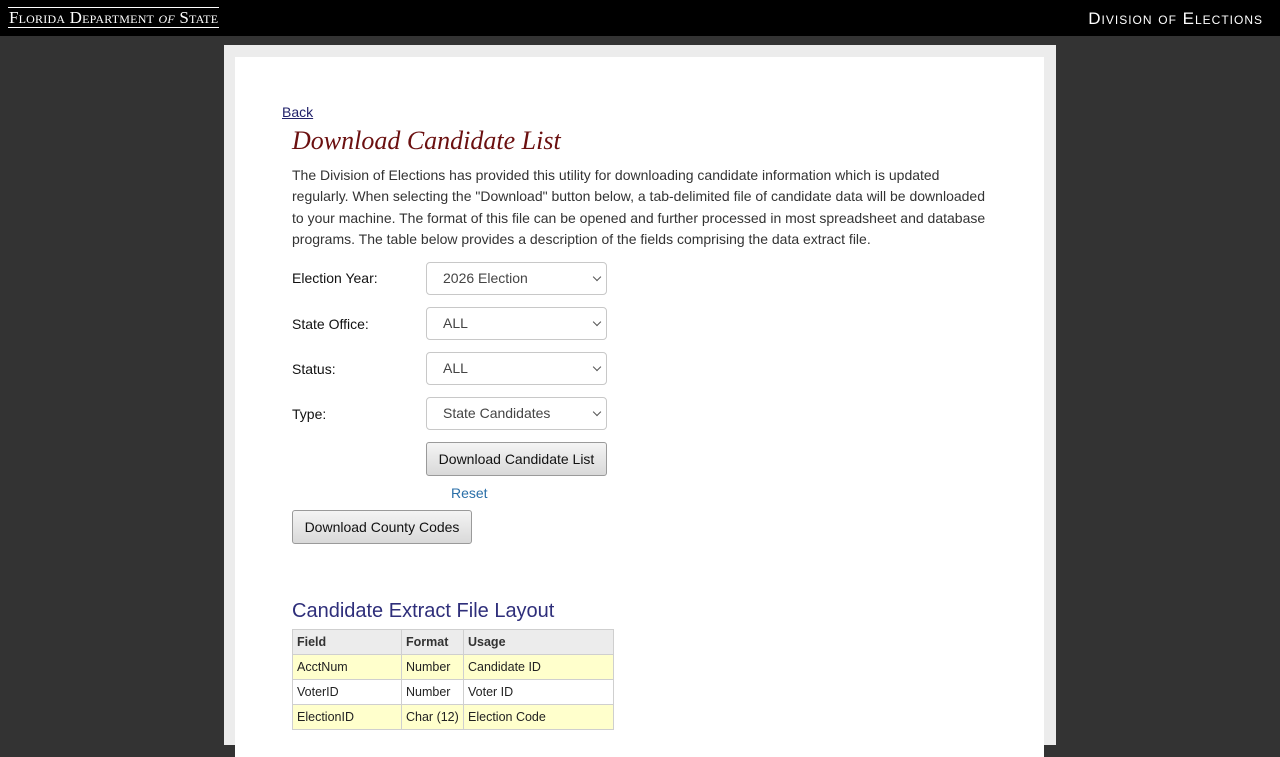 The image size is (1280, 757). What do you see at coordinates (538, 642) in the screenshot?
I see `header-usage: Usage` at bounding box center [538, 642].